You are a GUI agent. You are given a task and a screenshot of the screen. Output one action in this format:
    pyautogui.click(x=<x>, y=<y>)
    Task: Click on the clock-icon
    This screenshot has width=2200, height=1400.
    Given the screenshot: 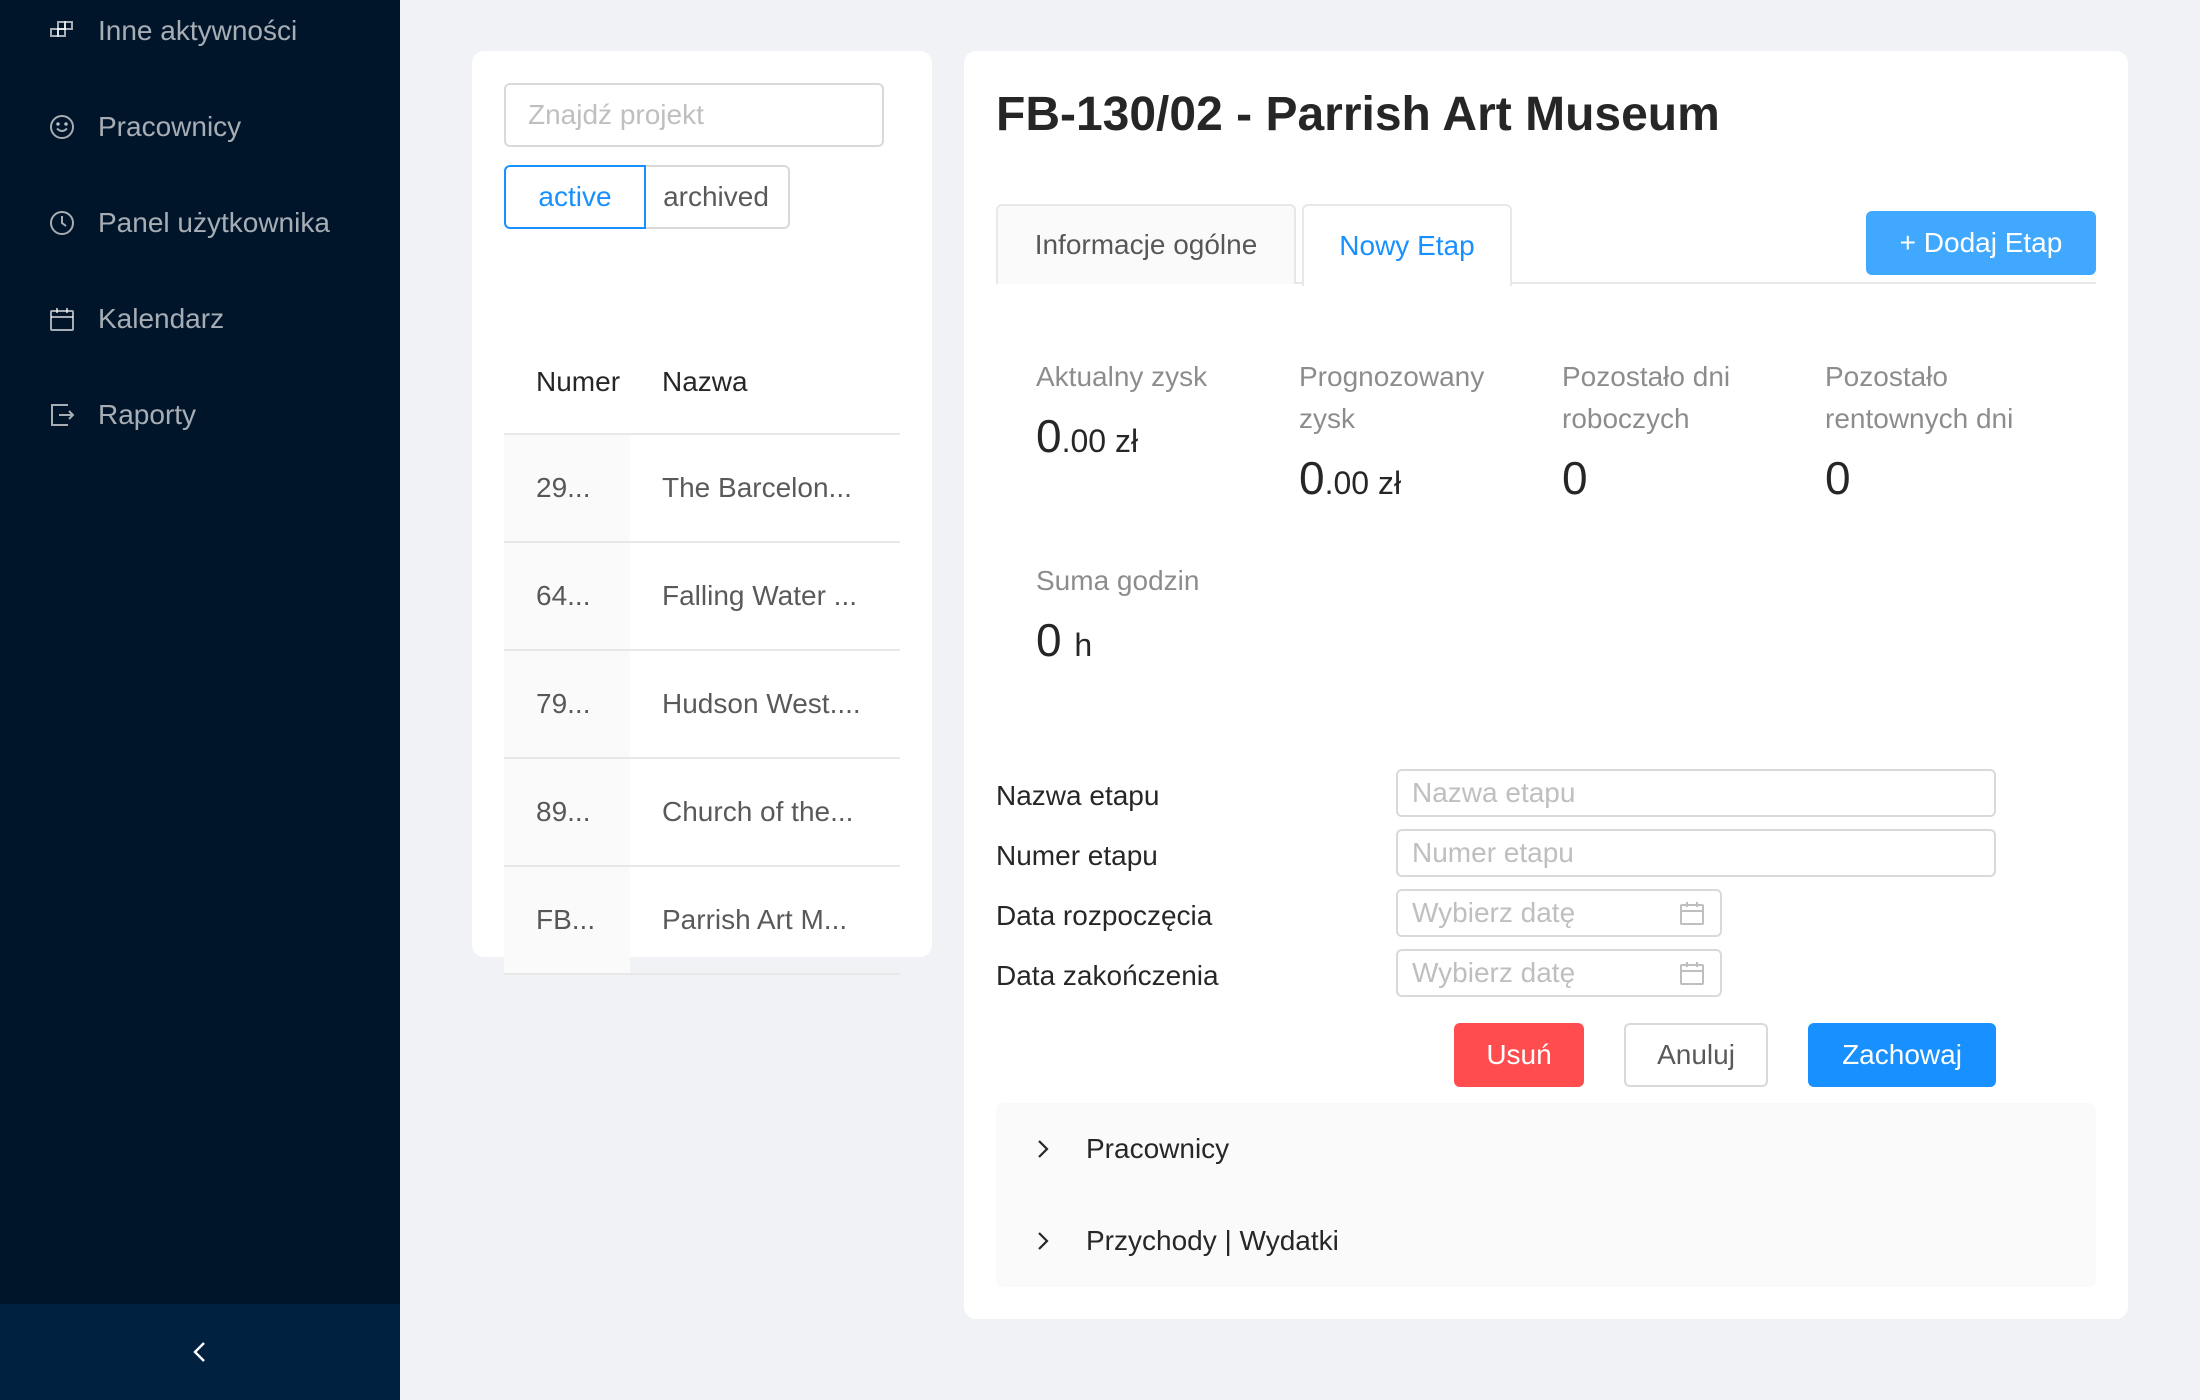 What is the action you would take?
    pyautogui.click(x=62, y=223)
    